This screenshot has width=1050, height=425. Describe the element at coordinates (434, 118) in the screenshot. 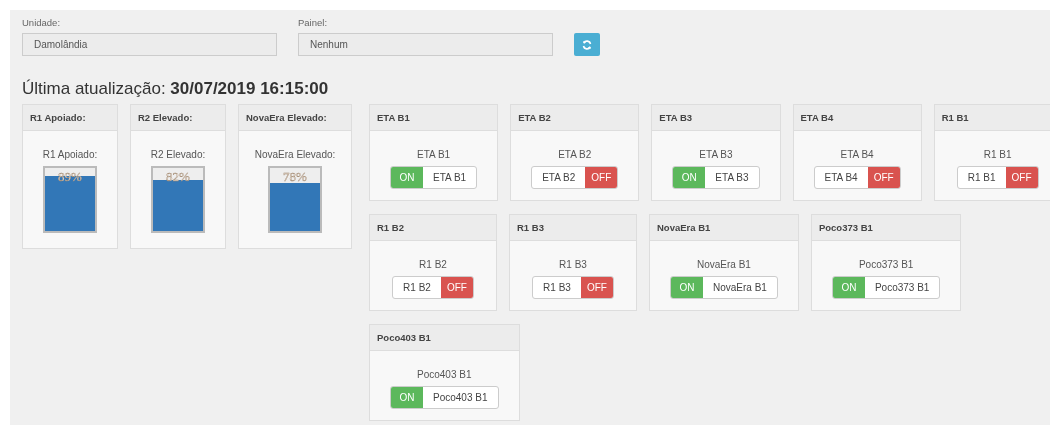

I see `card-title: ETA B1` at that location.